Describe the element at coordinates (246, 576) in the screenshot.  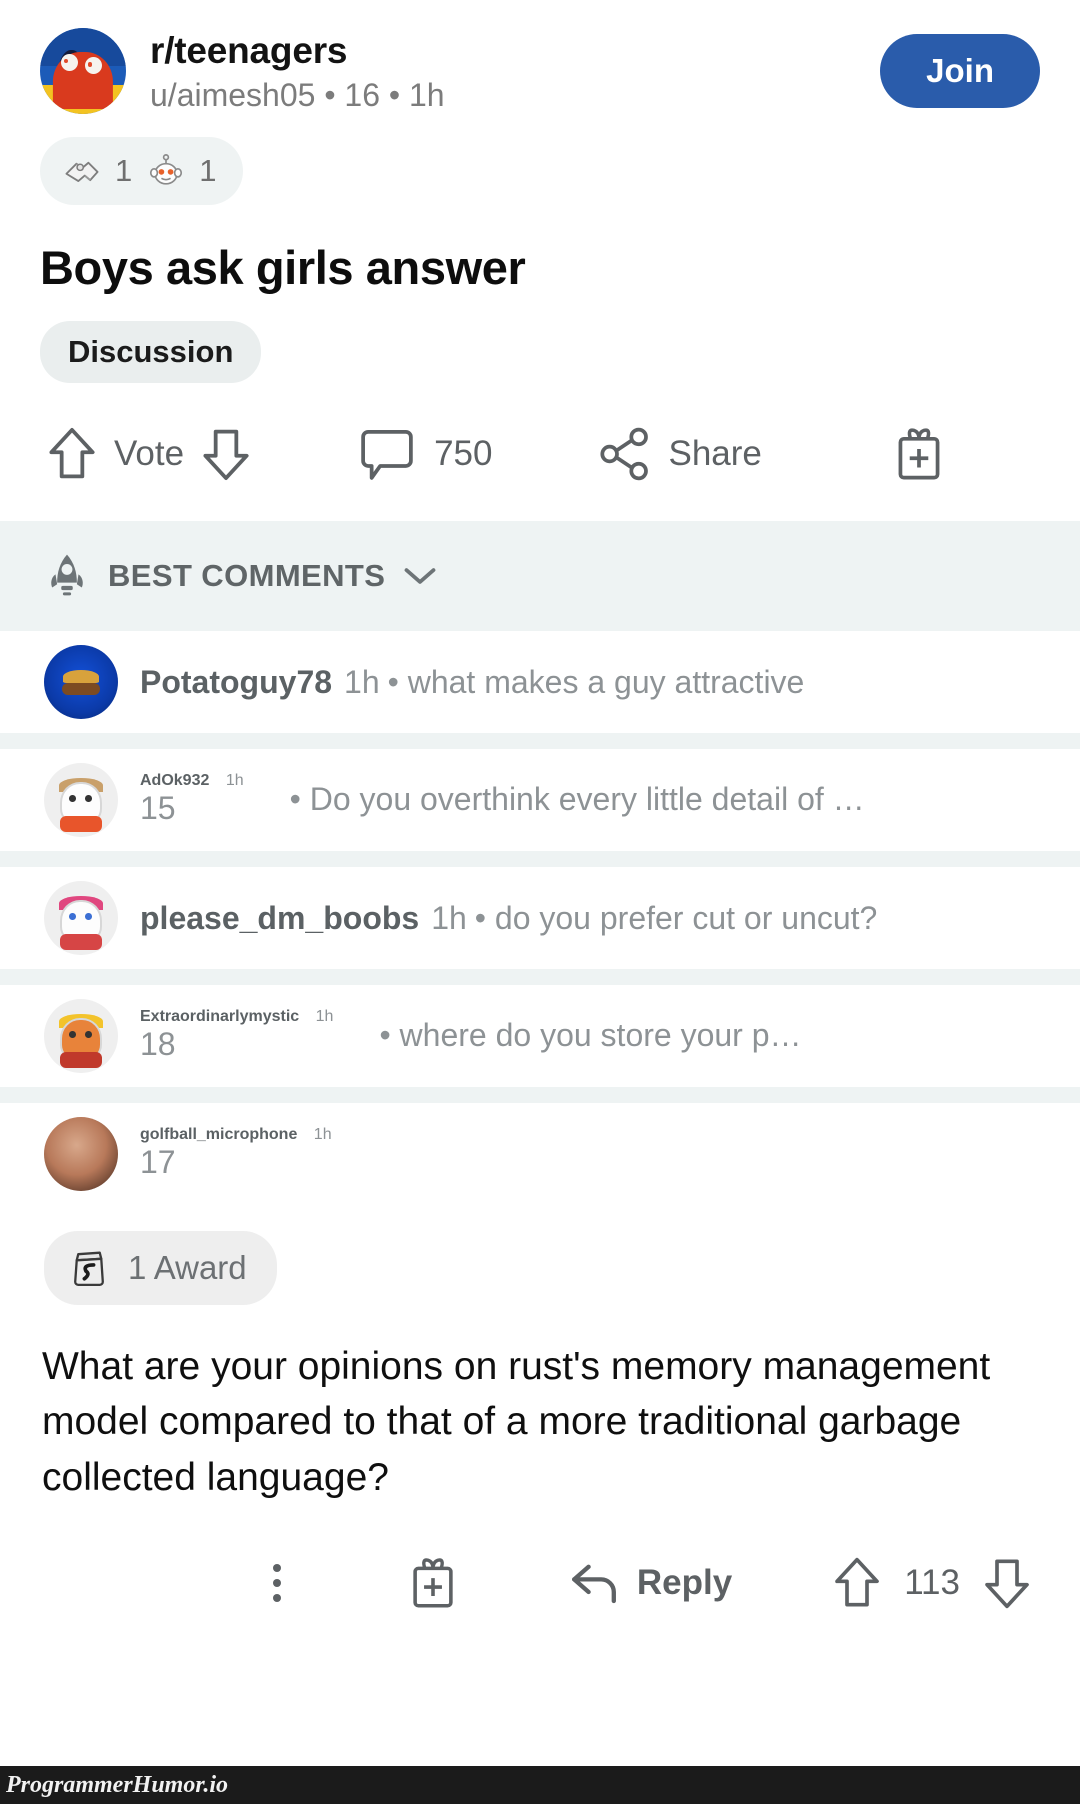
I see `best-comments-label: BEST COMMENTS` at that location.